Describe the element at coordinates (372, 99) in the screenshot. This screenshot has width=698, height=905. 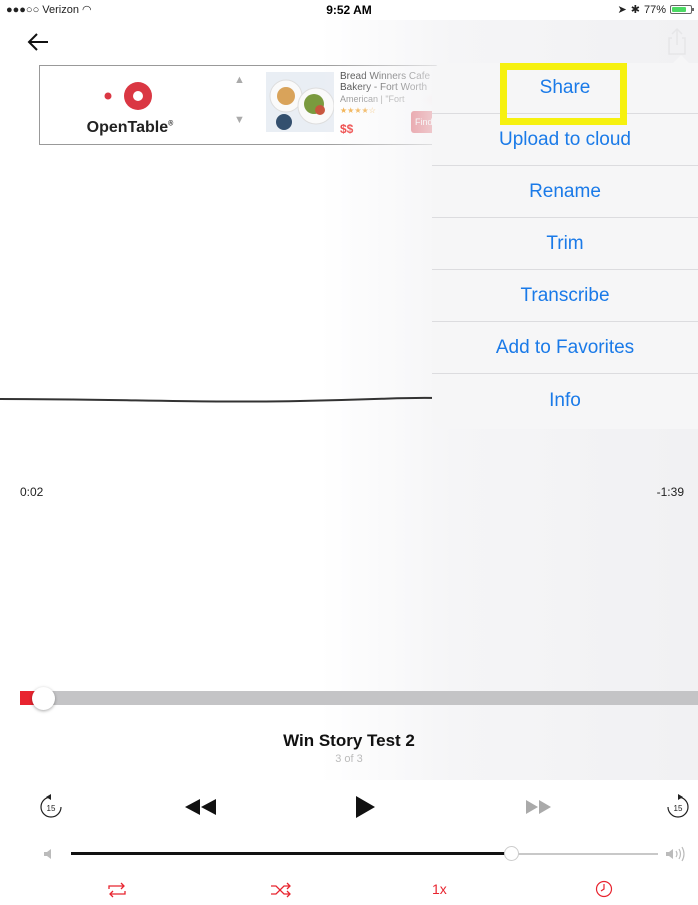
I see `ad-category: American | "Fort` at that location.